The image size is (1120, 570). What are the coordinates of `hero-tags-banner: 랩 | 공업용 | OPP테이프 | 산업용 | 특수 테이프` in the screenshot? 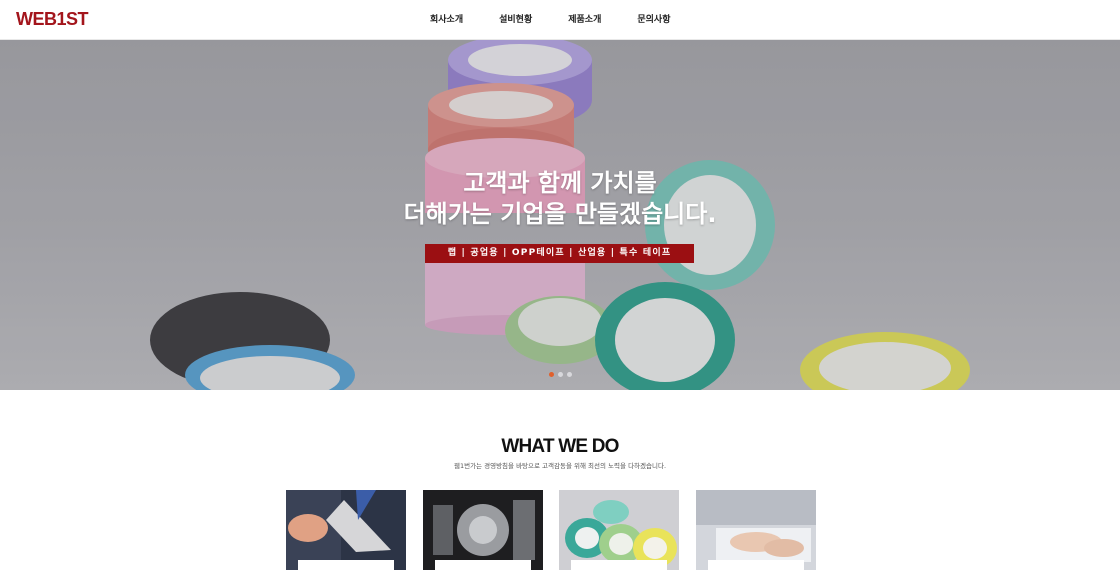 It's located at (559, 253).